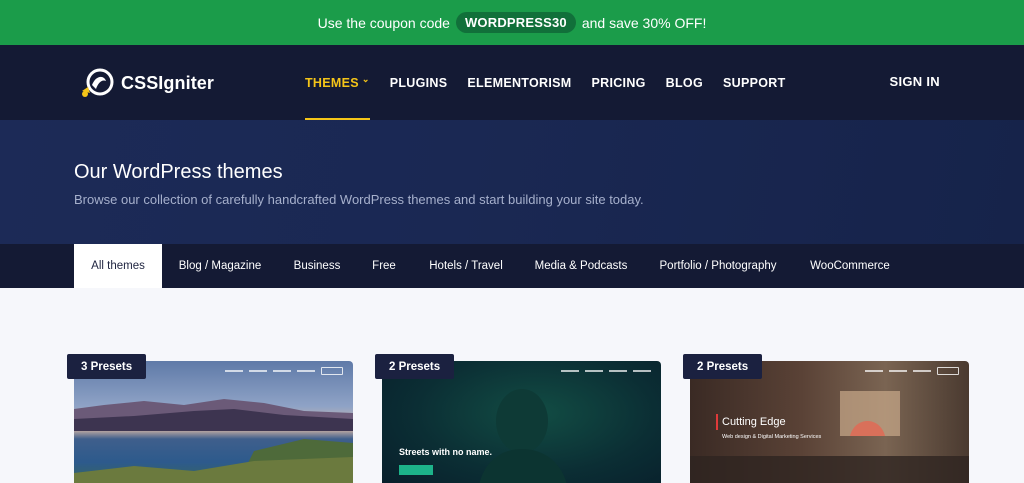 The image size is (1024, 483). I want to click on preview-button, so click(416, 470).